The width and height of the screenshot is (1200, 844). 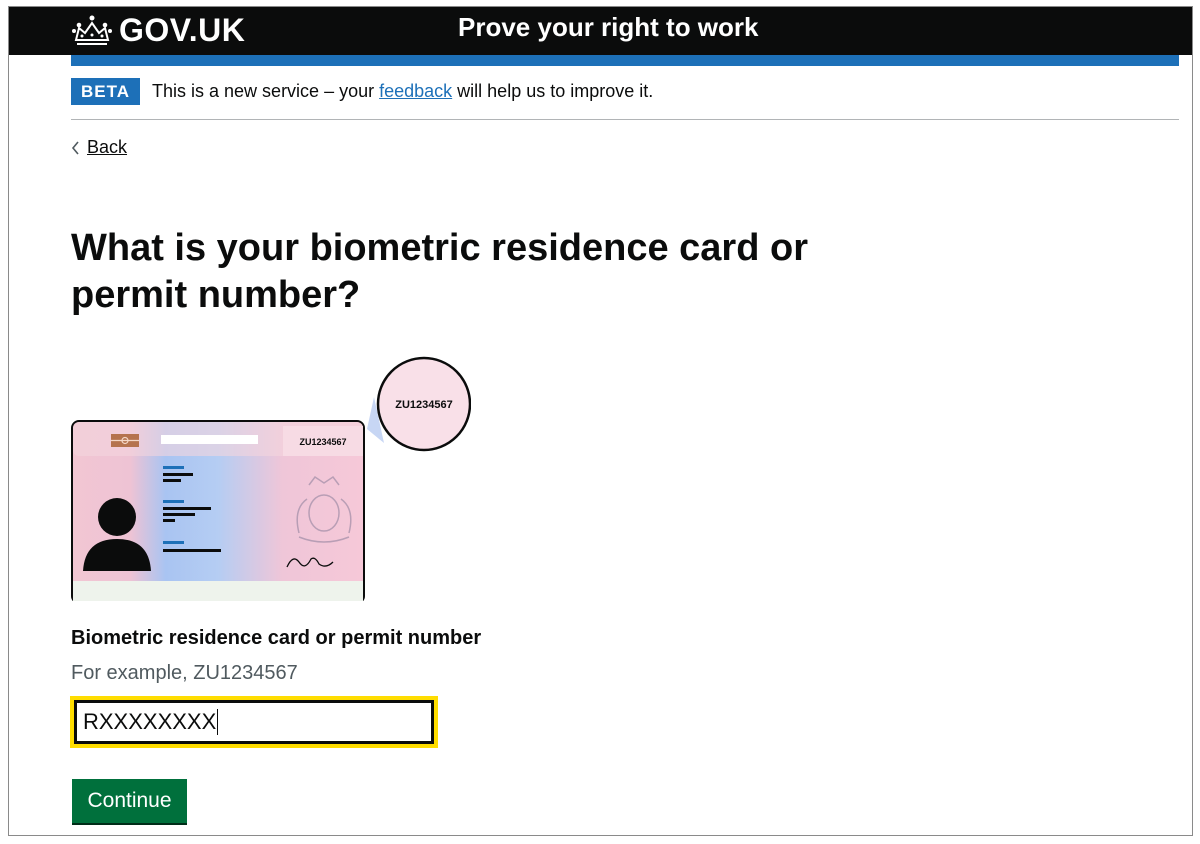 What do you see at coordinates (184, 673) in the screenshot?
I see `card-number-hint: For example, ZU1234567` at bounding box center [184, 673].